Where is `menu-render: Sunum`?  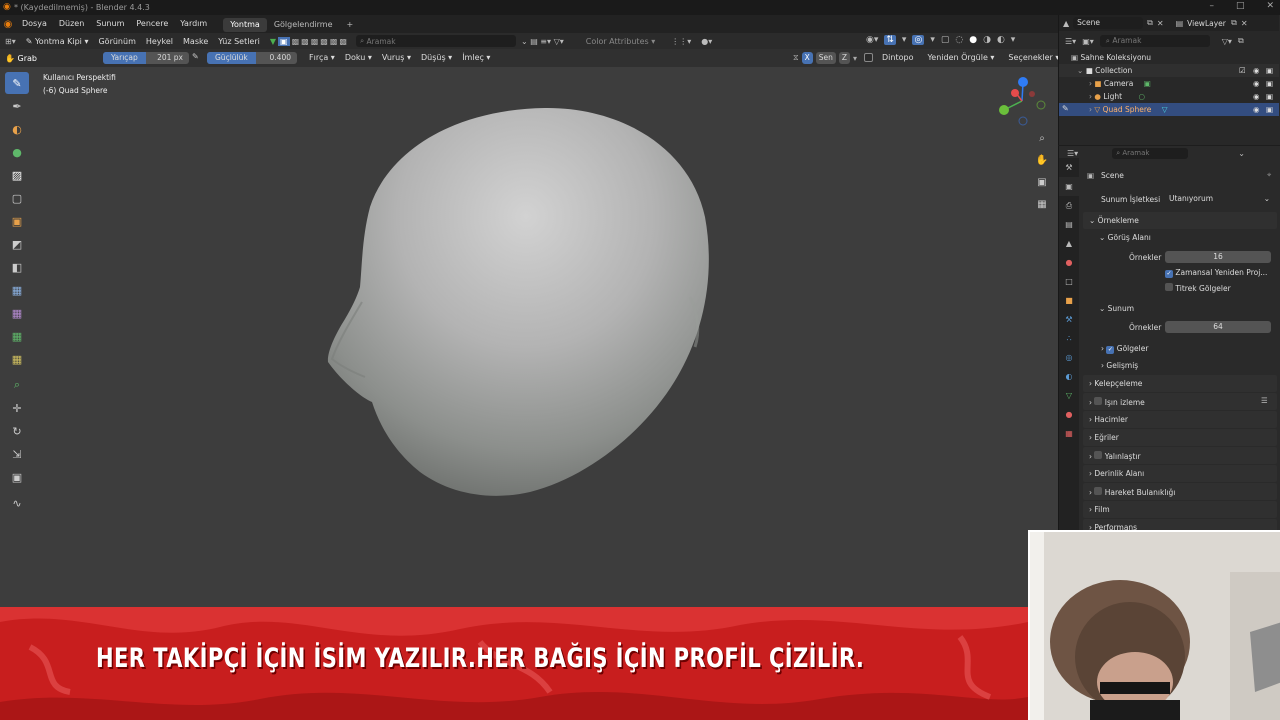
menu-render: Sunum is located at coordinates (110, 24).